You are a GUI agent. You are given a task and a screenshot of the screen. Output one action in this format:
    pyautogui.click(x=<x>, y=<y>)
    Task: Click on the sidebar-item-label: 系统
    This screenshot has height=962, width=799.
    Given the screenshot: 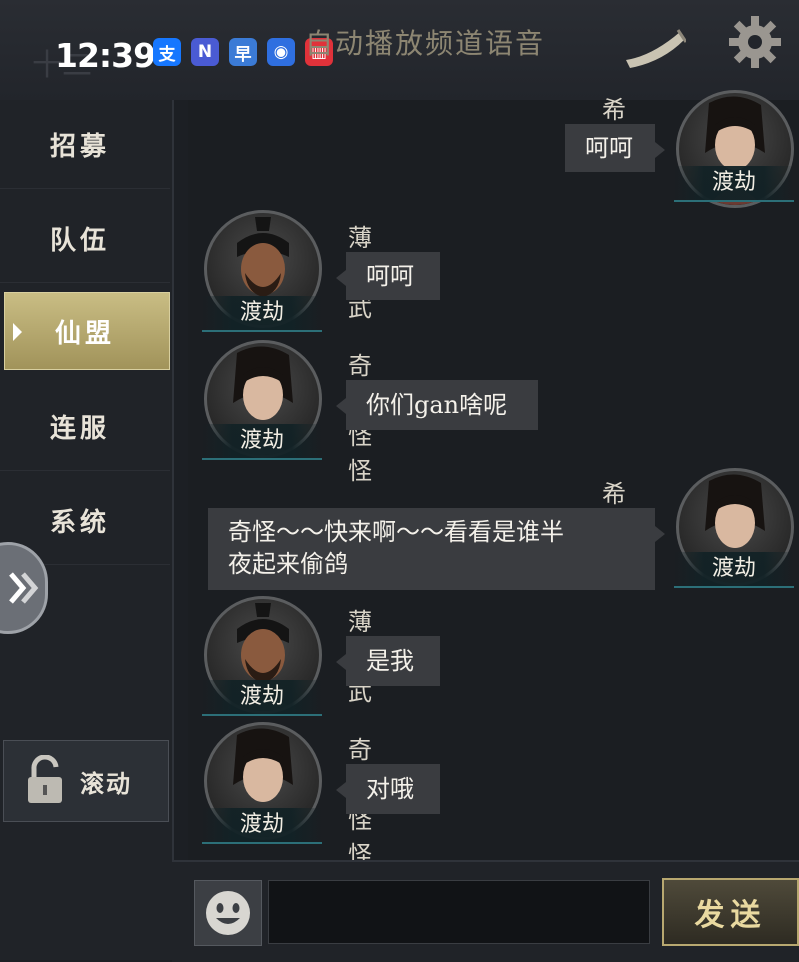 What is the action you would take?
    pyautogui.click(x=80, y=522)
    